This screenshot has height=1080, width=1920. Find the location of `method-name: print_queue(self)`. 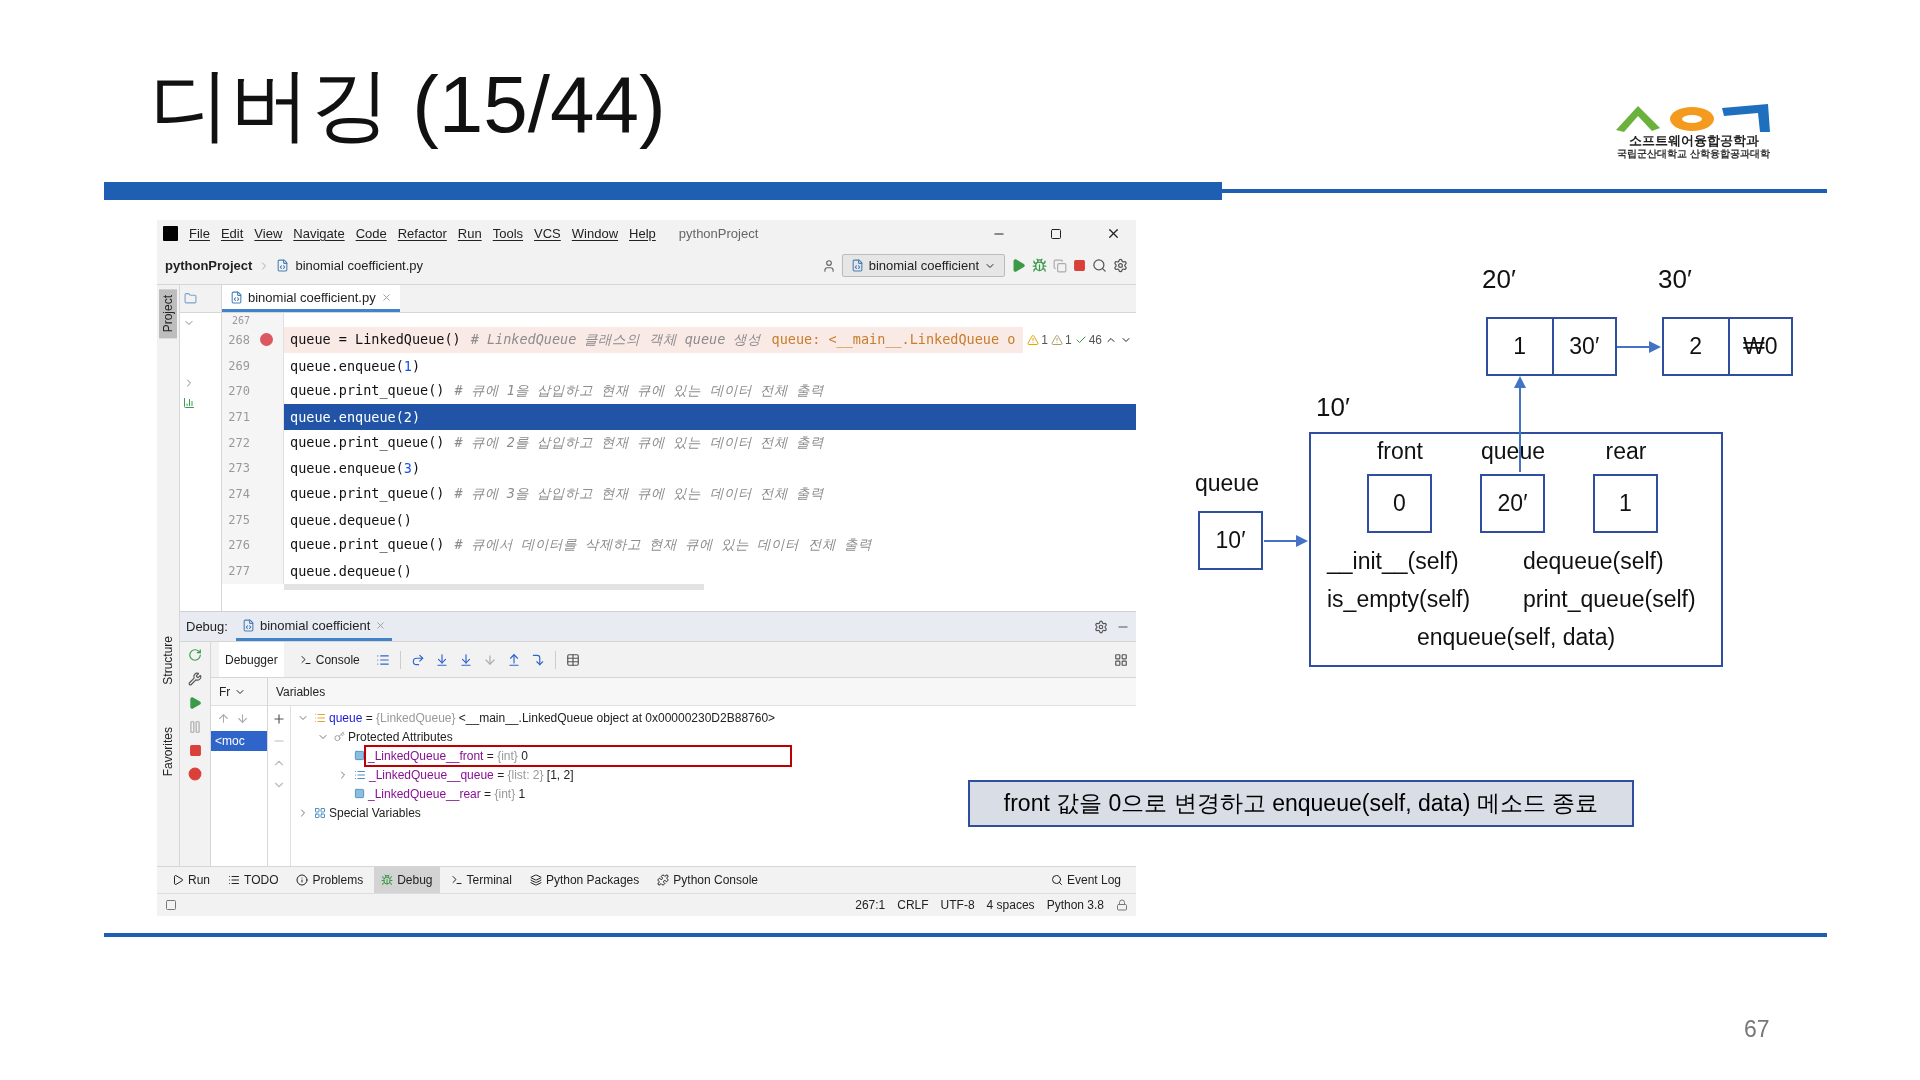

method-name: print_queue(self) is located at coordinates (1609, 599).